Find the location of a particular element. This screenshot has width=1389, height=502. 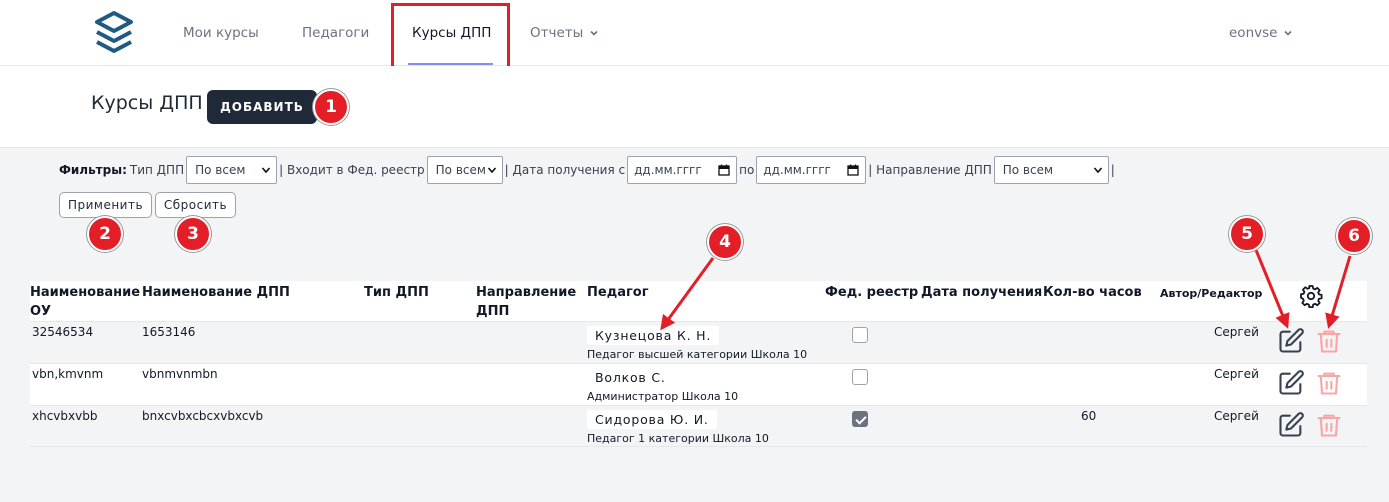

cell-dpp: vbnmvnmbn is located at coordinates (180, 374).